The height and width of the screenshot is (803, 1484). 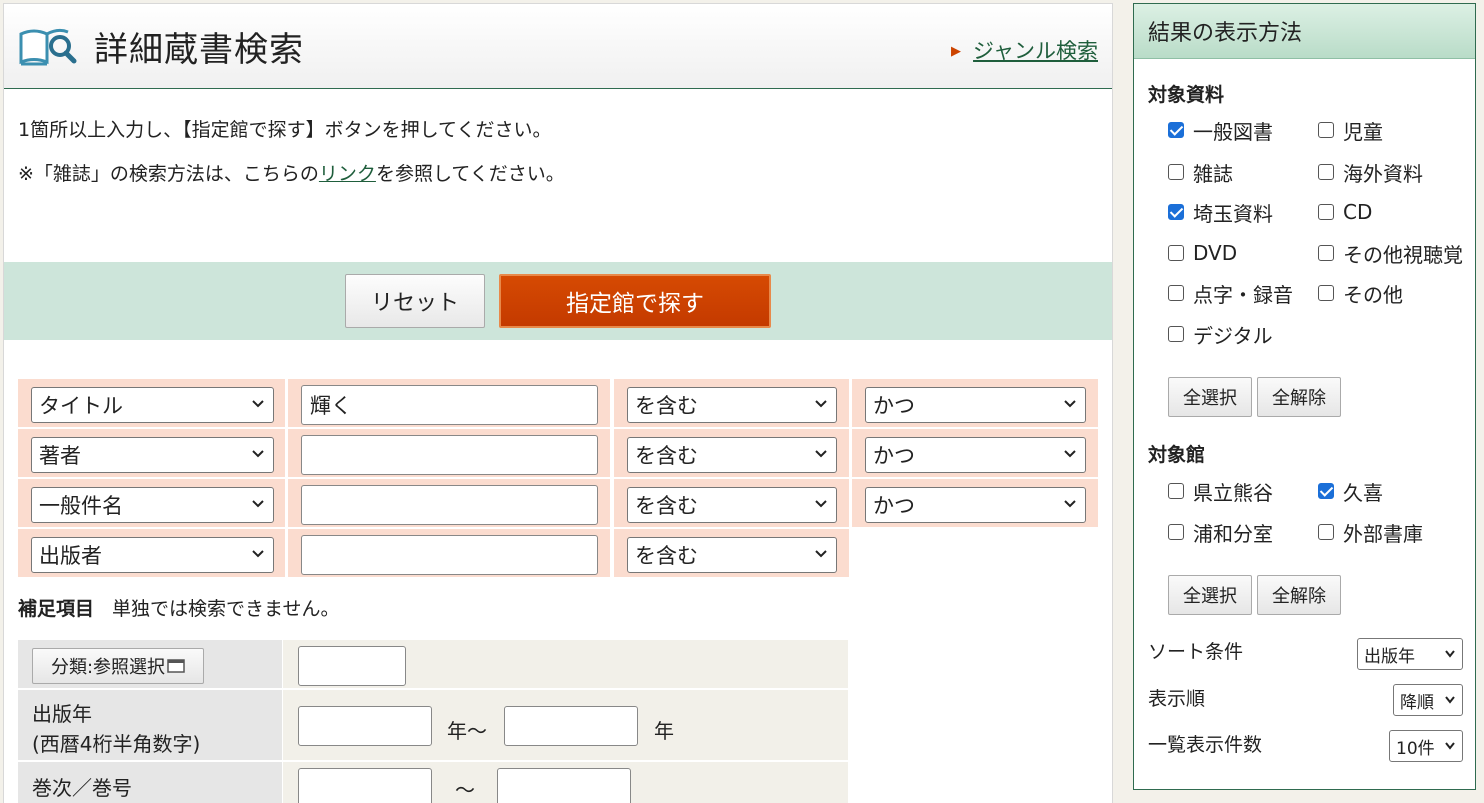 I want to click on reset-button: リセット, so click(x=415, y=301).